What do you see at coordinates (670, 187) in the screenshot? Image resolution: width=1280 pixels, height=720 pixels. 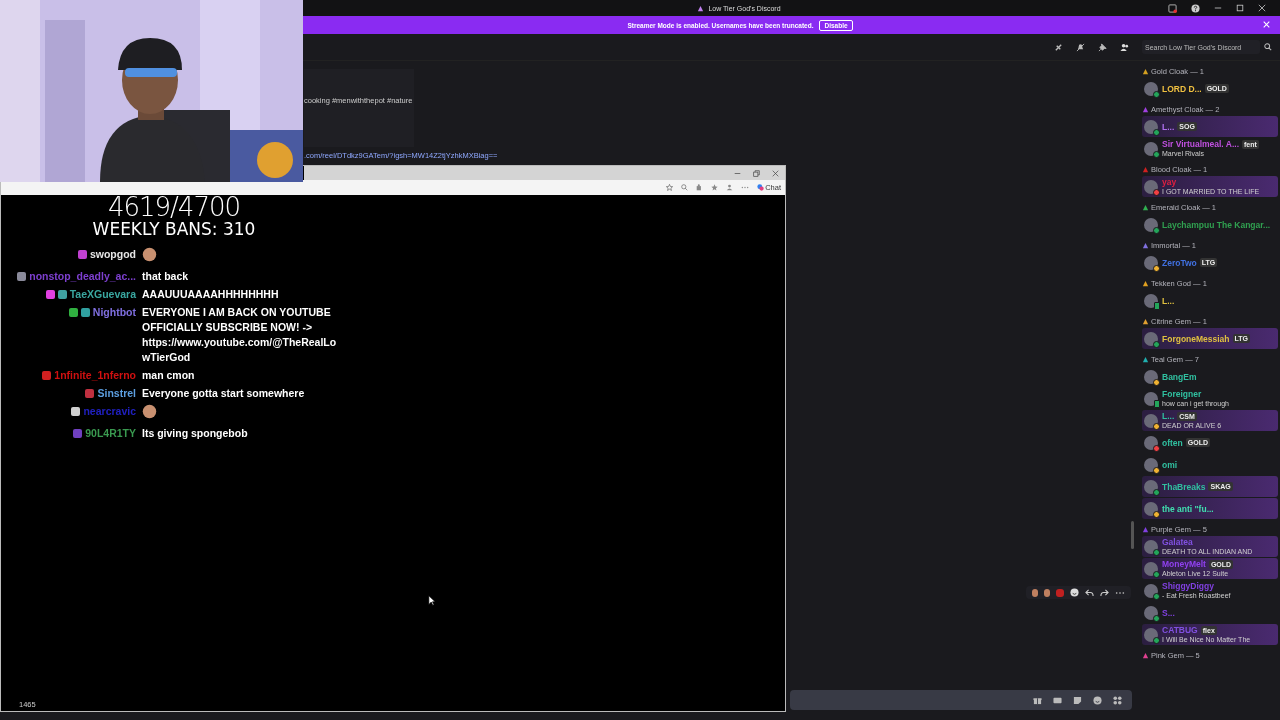 I see `star-icon` at bounding box center [670, 187].